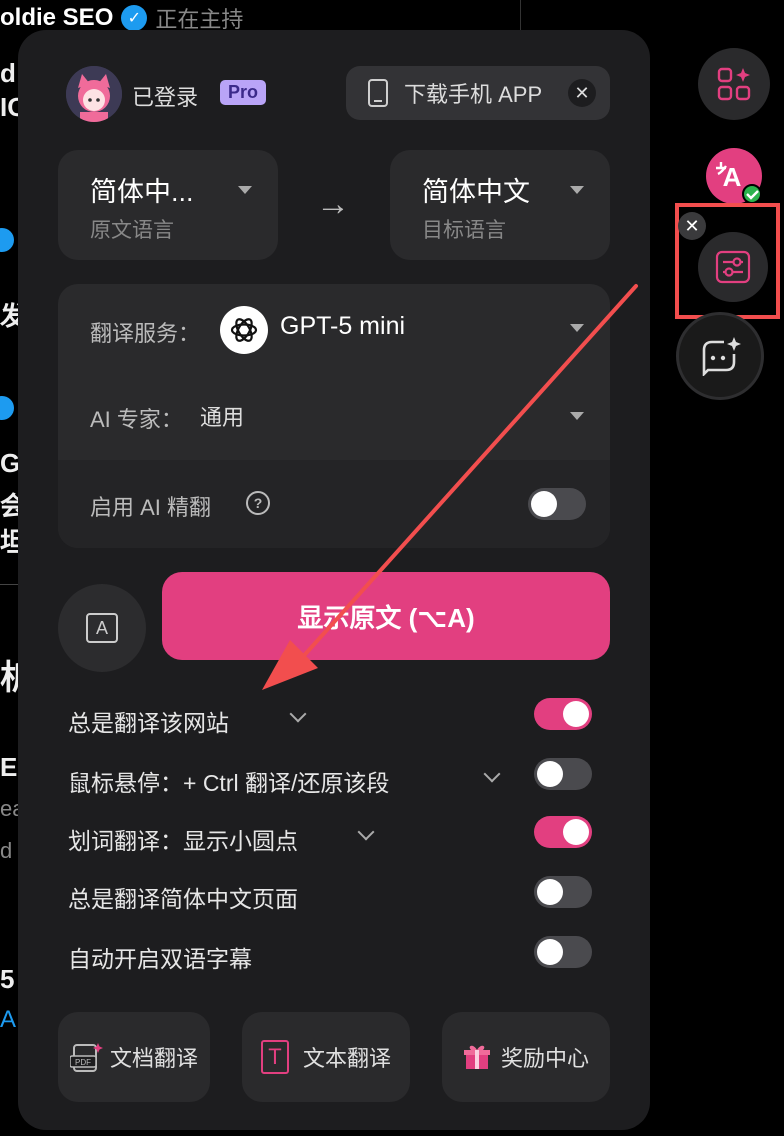 The height and width of the screenshot is (1136, 784). I want to click on service-select-value: GPT-5 mini, so click(342, 326).